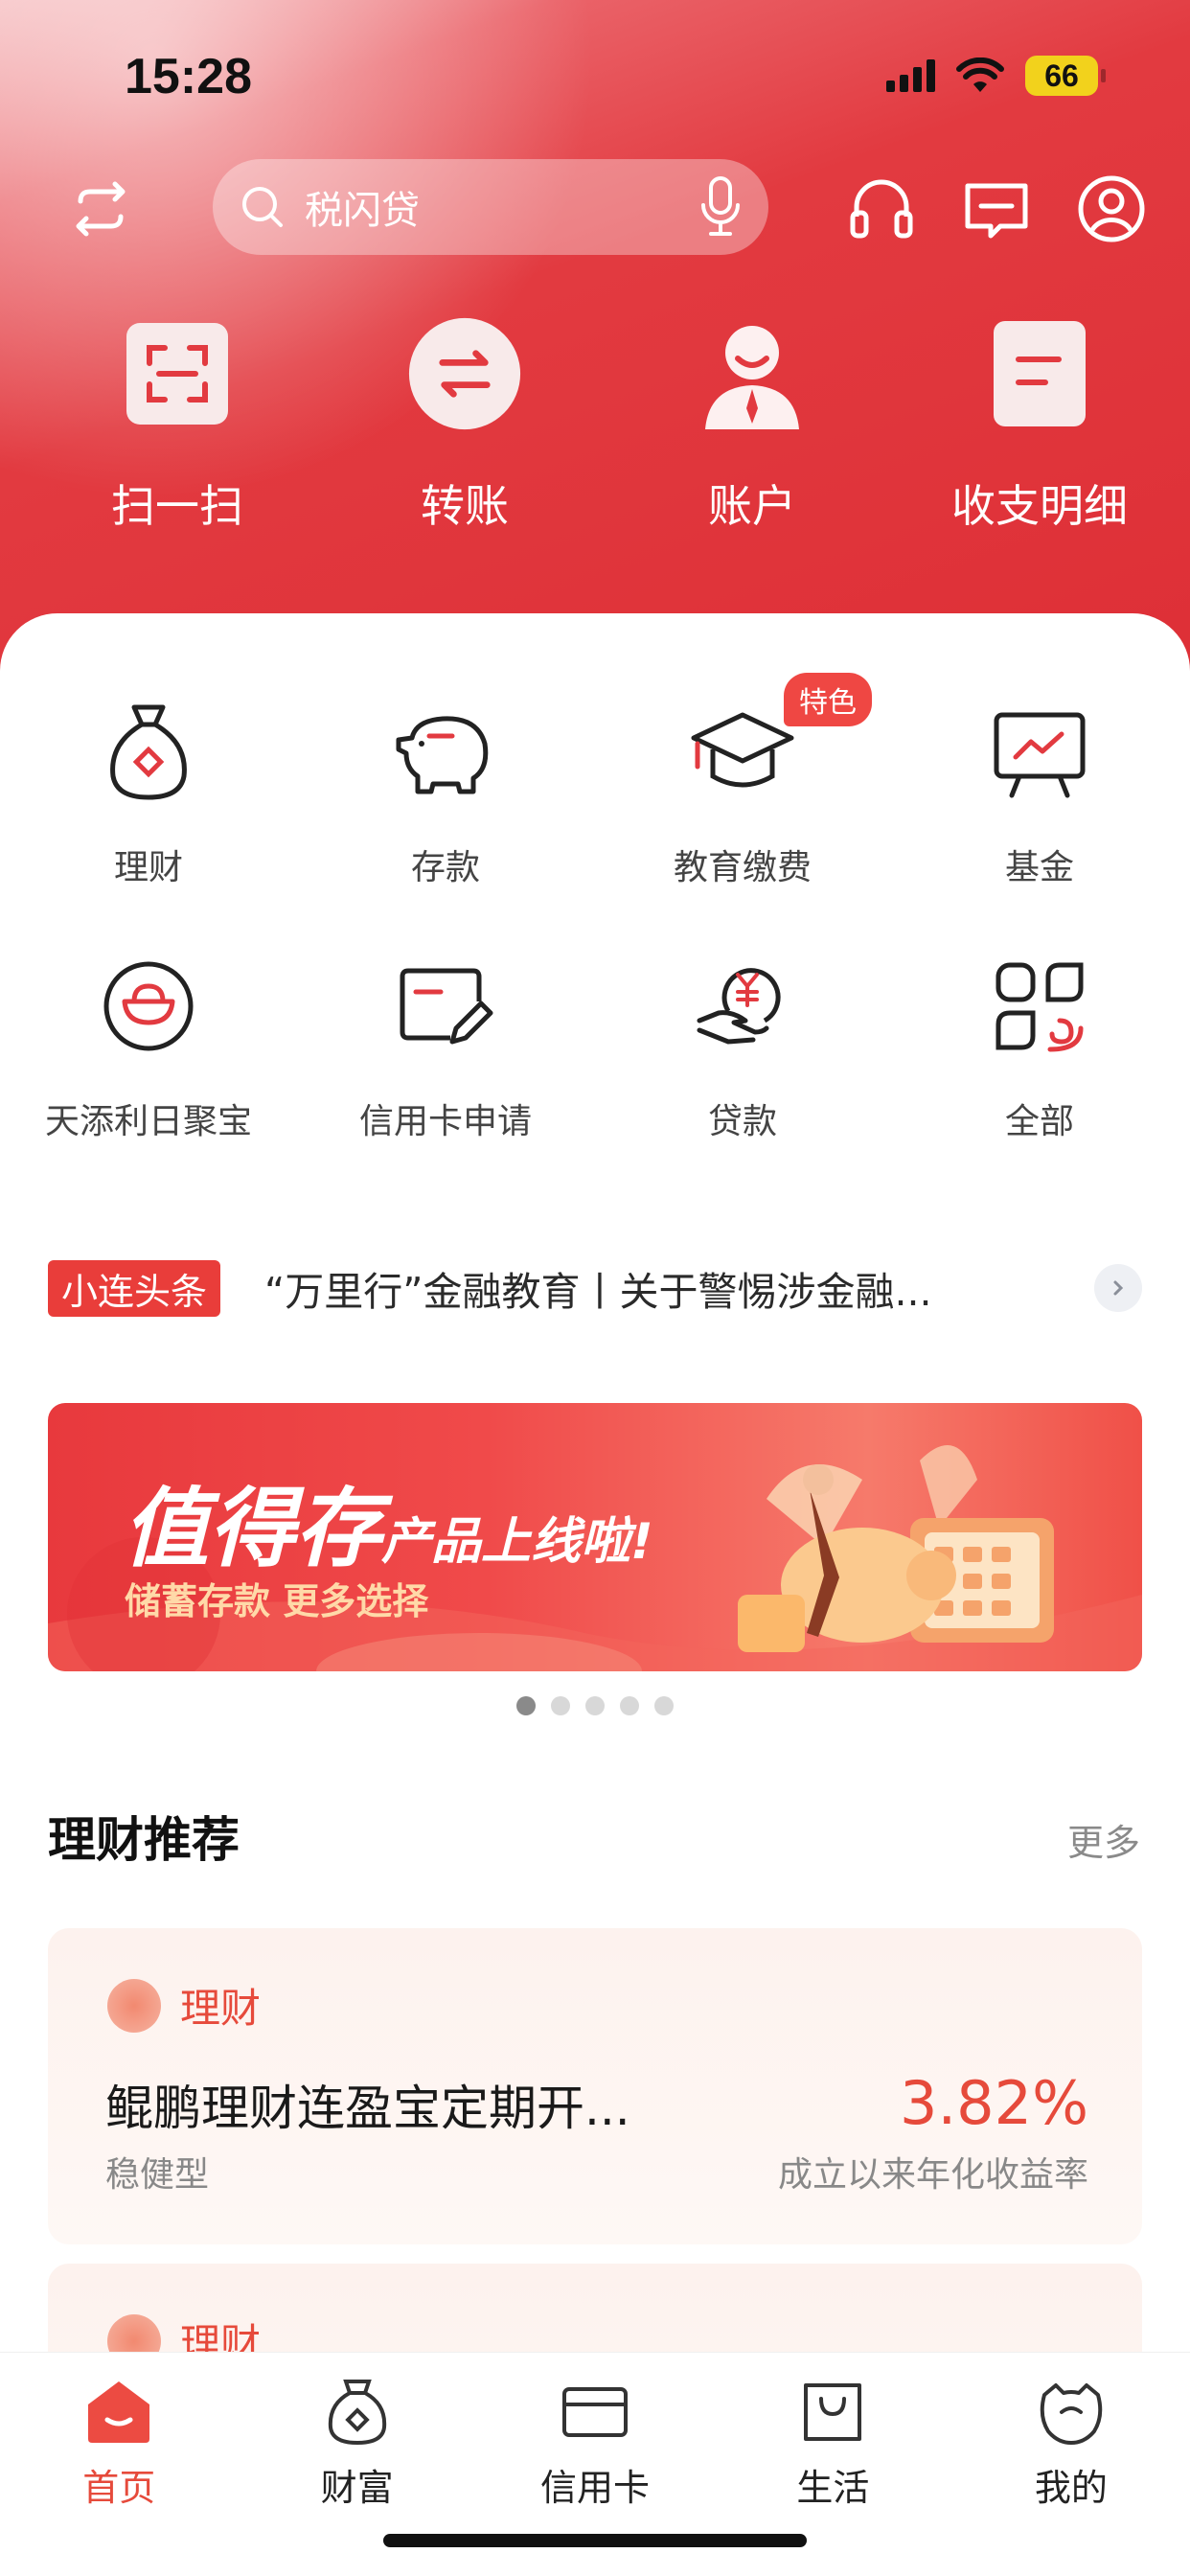  Describe the element at coordinates (1039, 867) in the screenshot. I see `service-label: 基金` at that location.